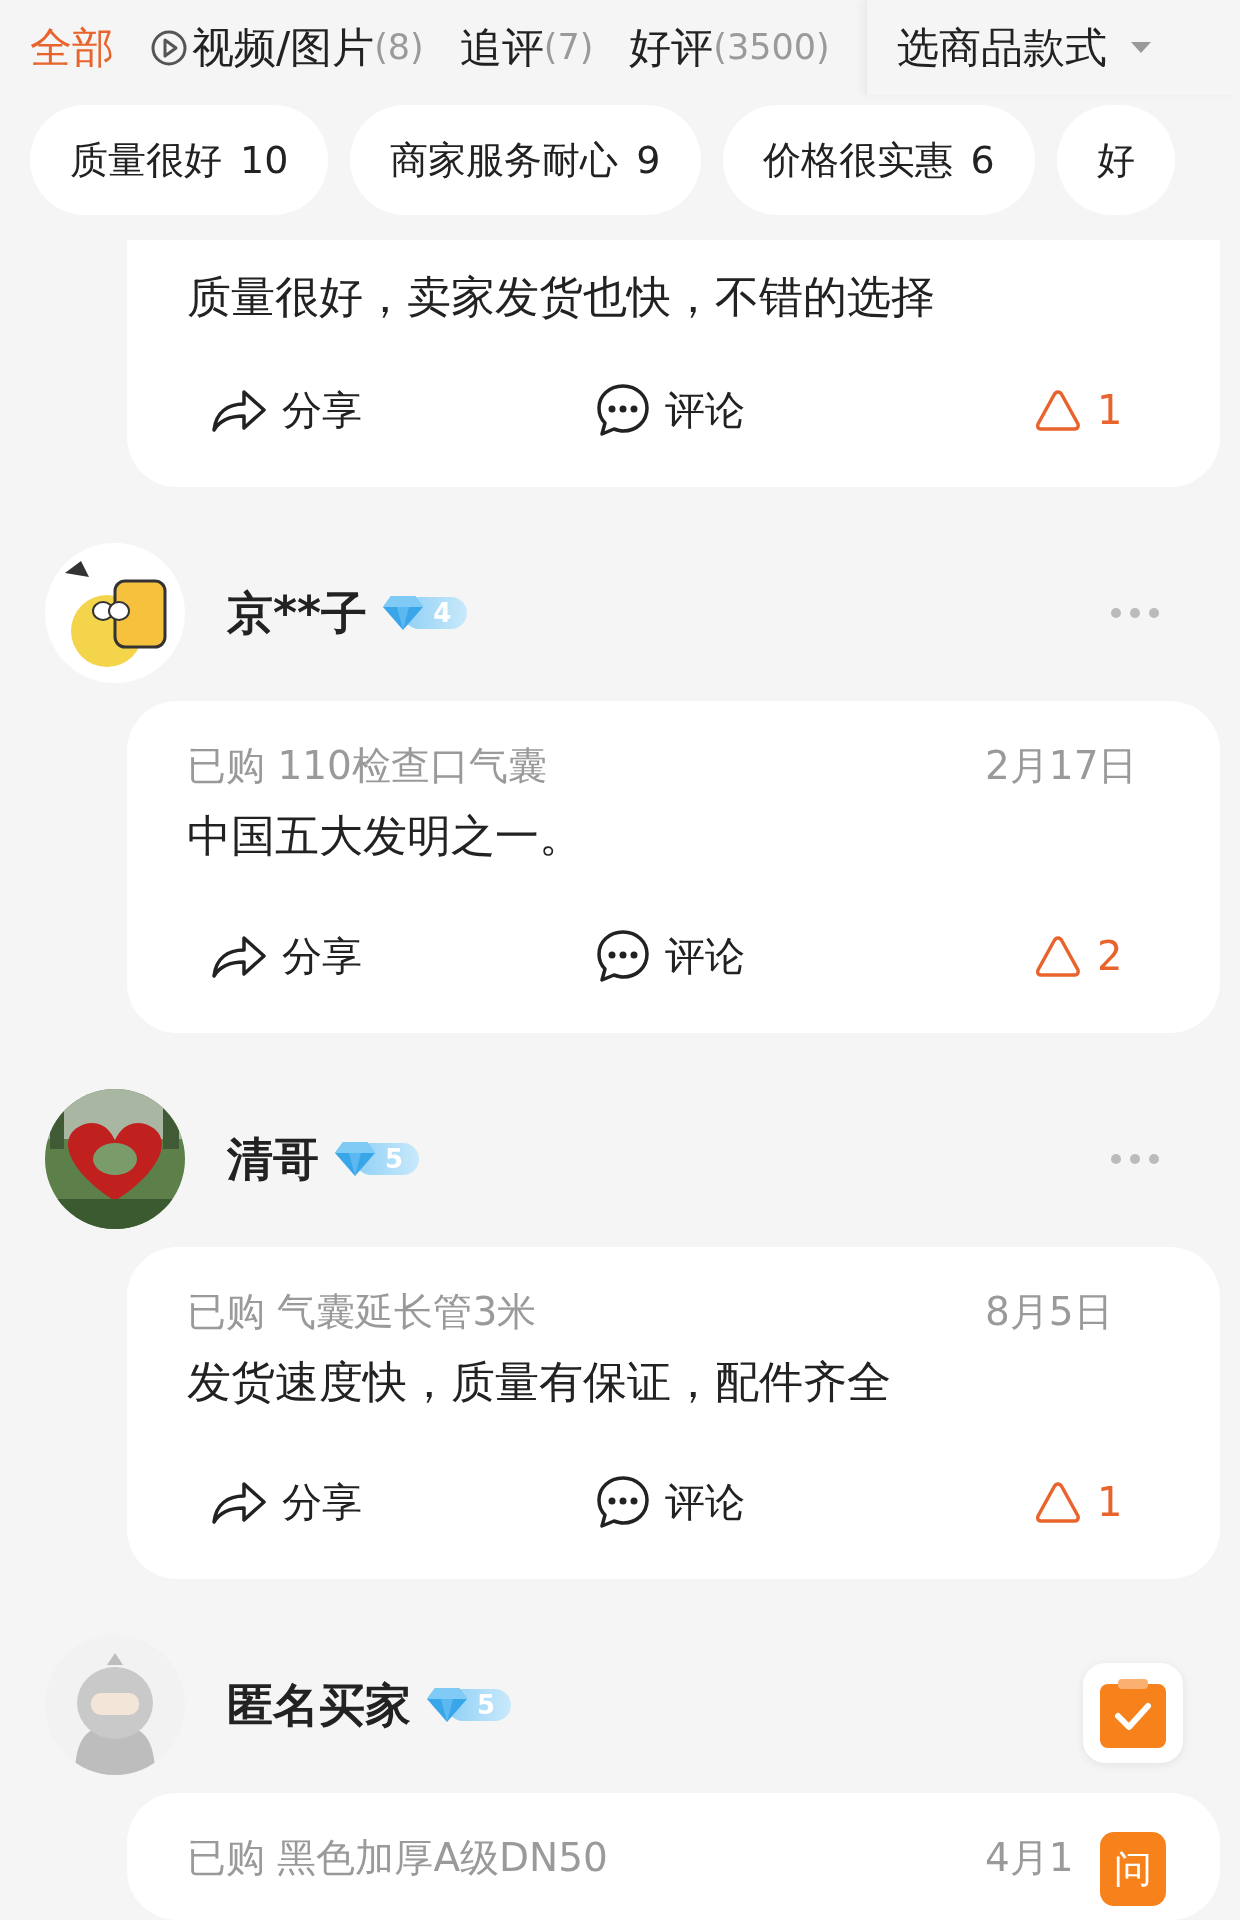  I want to click on style-dropdown: 选商品款式, so click(1052, 47).